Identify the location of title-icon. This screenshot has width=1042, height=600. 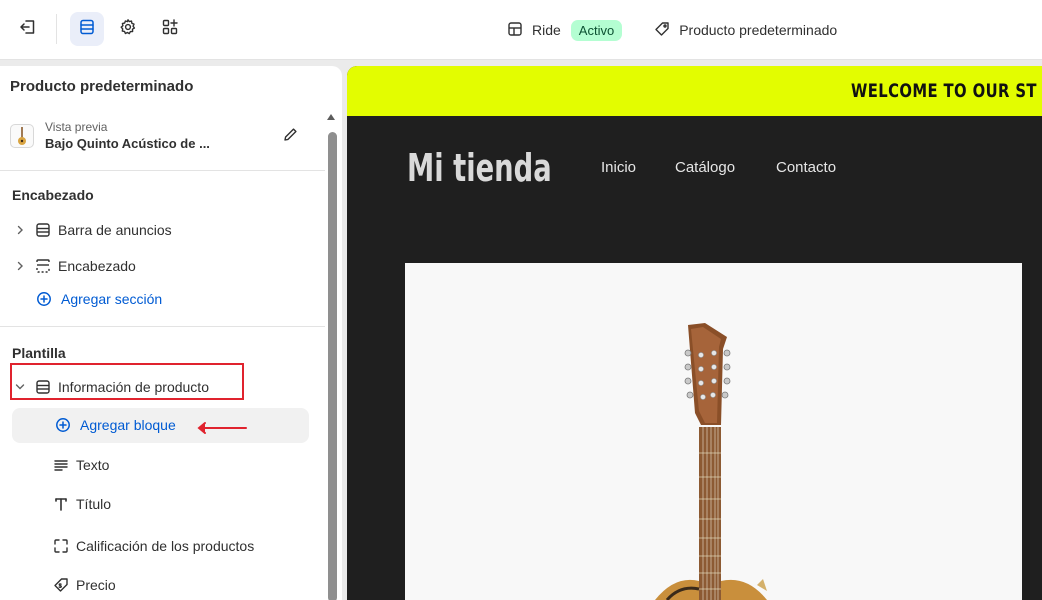
(61, 504).